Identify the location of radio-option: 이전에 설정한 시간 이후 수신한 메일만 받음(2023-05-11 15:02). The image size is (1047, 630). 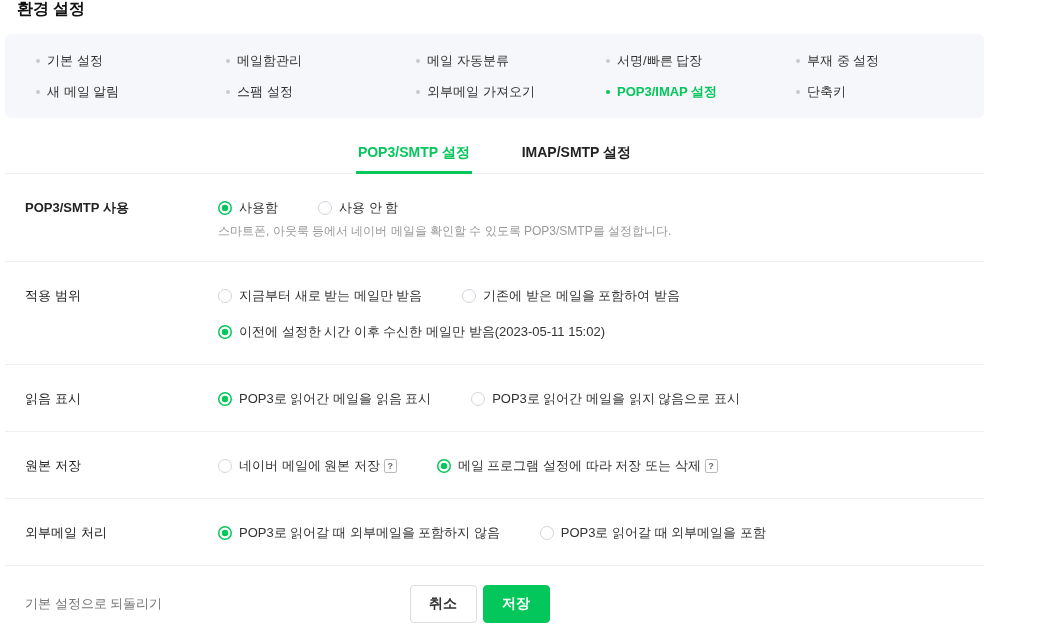
(411, 332).